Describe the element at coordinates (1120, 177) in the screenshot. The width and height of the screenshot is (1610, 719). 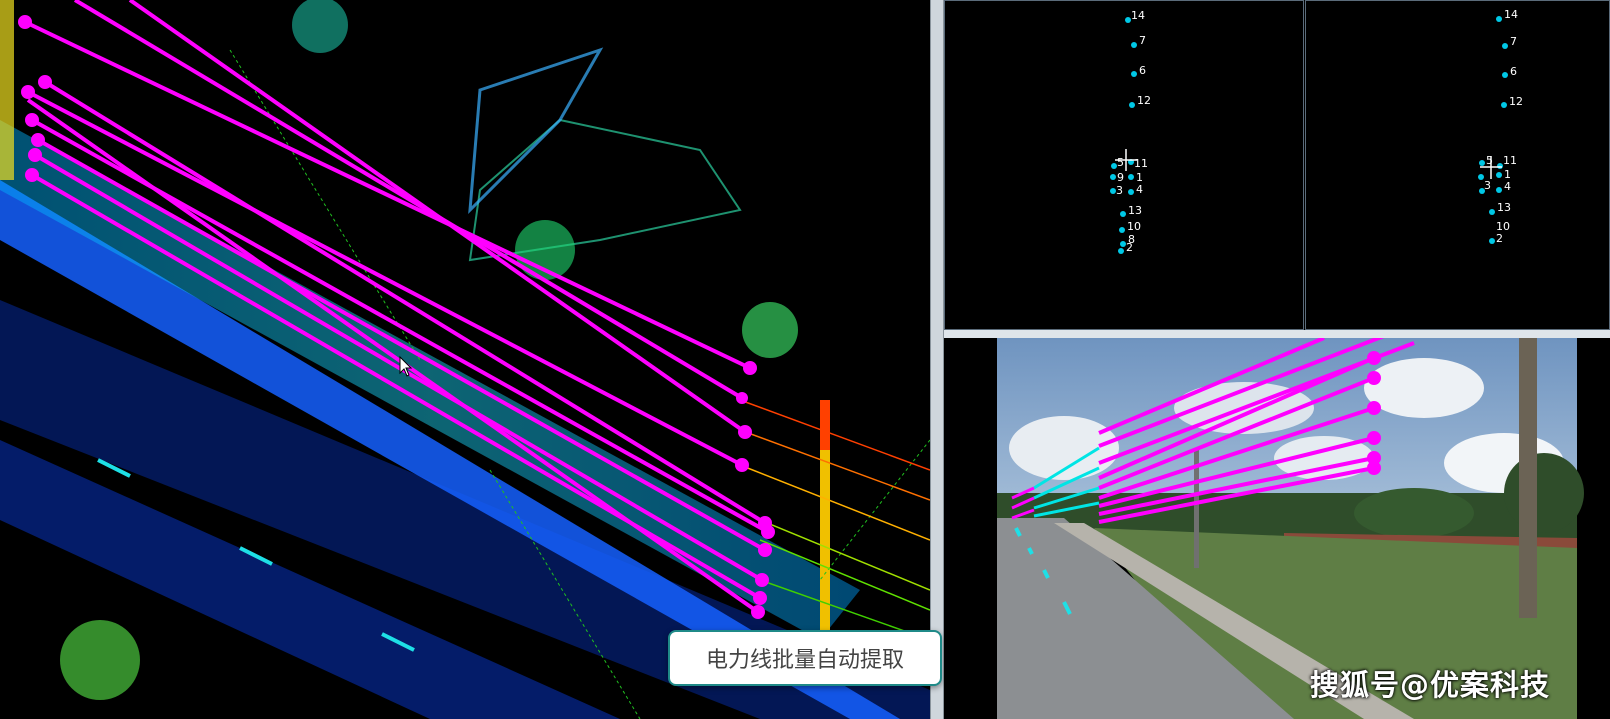
I see `point-label: 9` at that location.